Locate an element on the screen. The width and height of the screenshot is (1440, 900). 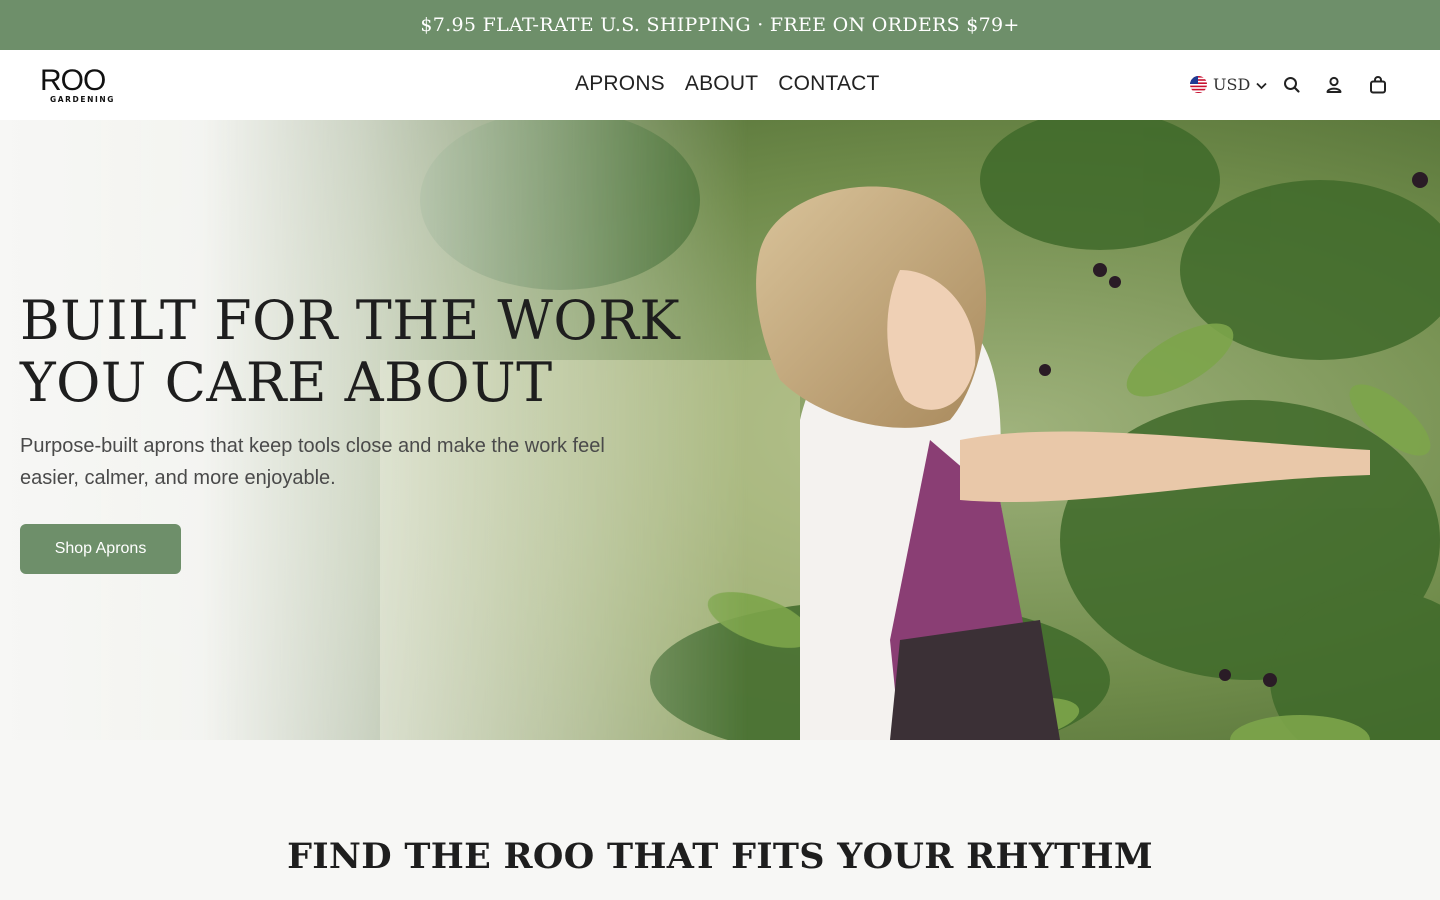
main-nav: APRONS ABOUT CONTACT is located at coordinates (727, 84).